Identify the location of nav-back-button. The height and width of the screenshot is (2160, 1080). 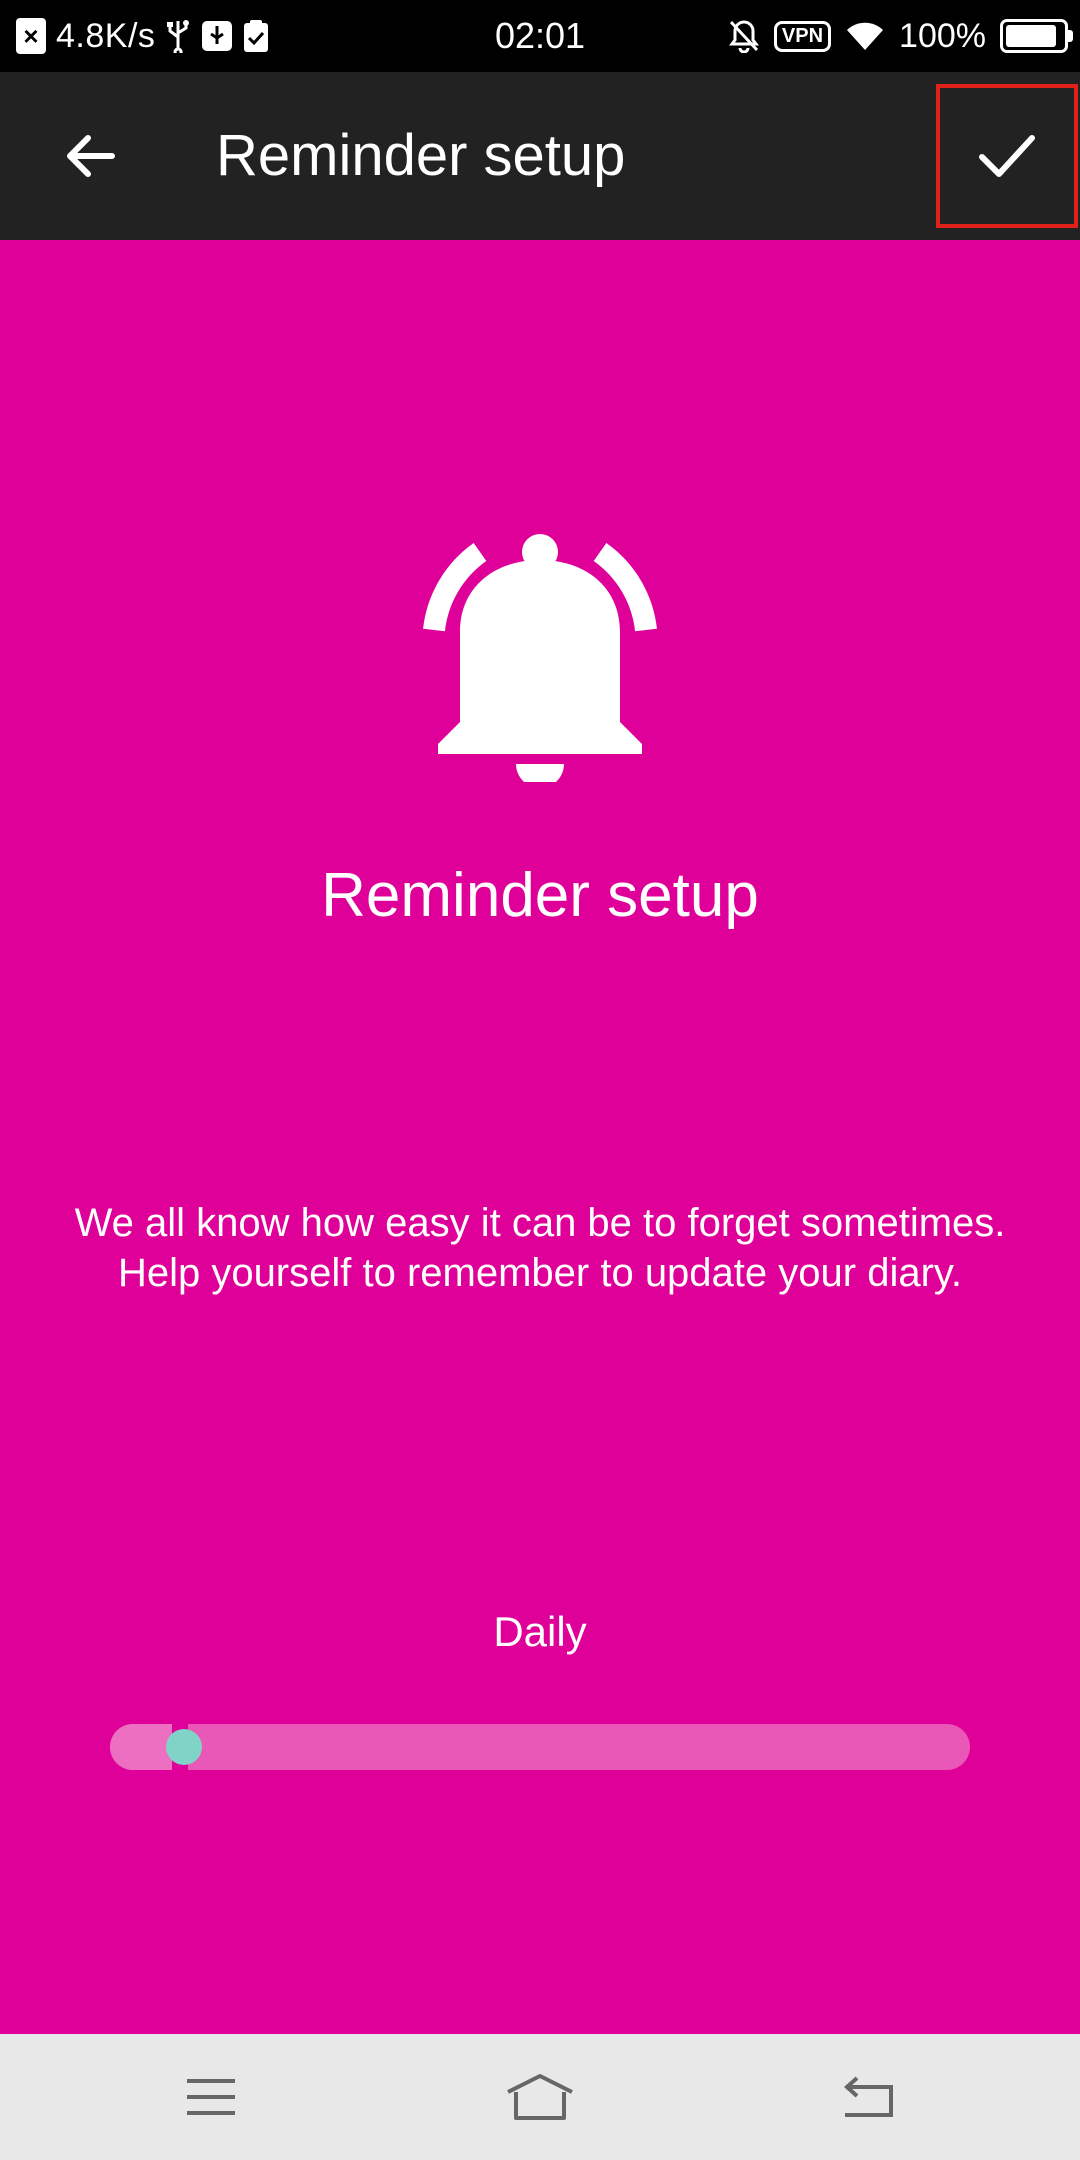
(869, 2097).